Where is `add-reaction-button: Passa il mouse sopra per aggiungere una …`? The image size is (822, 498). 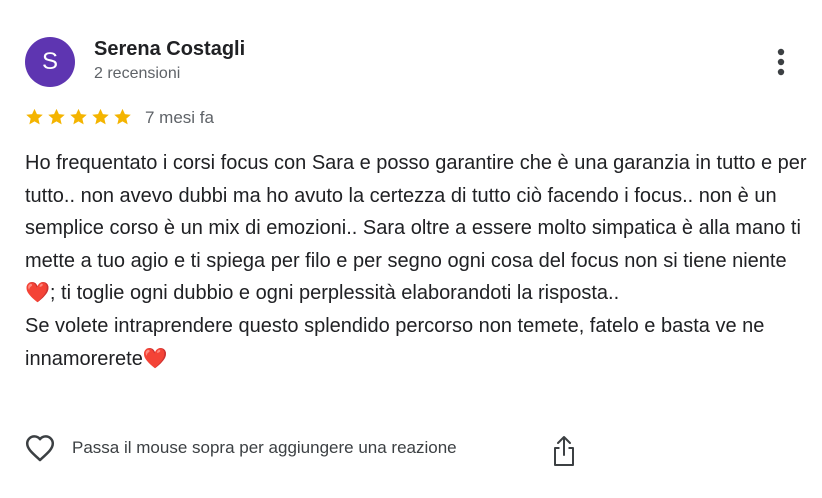
add-reaction-button: Passa il mouse sopra per aggiungere una … is located at coordinates (240, 447).